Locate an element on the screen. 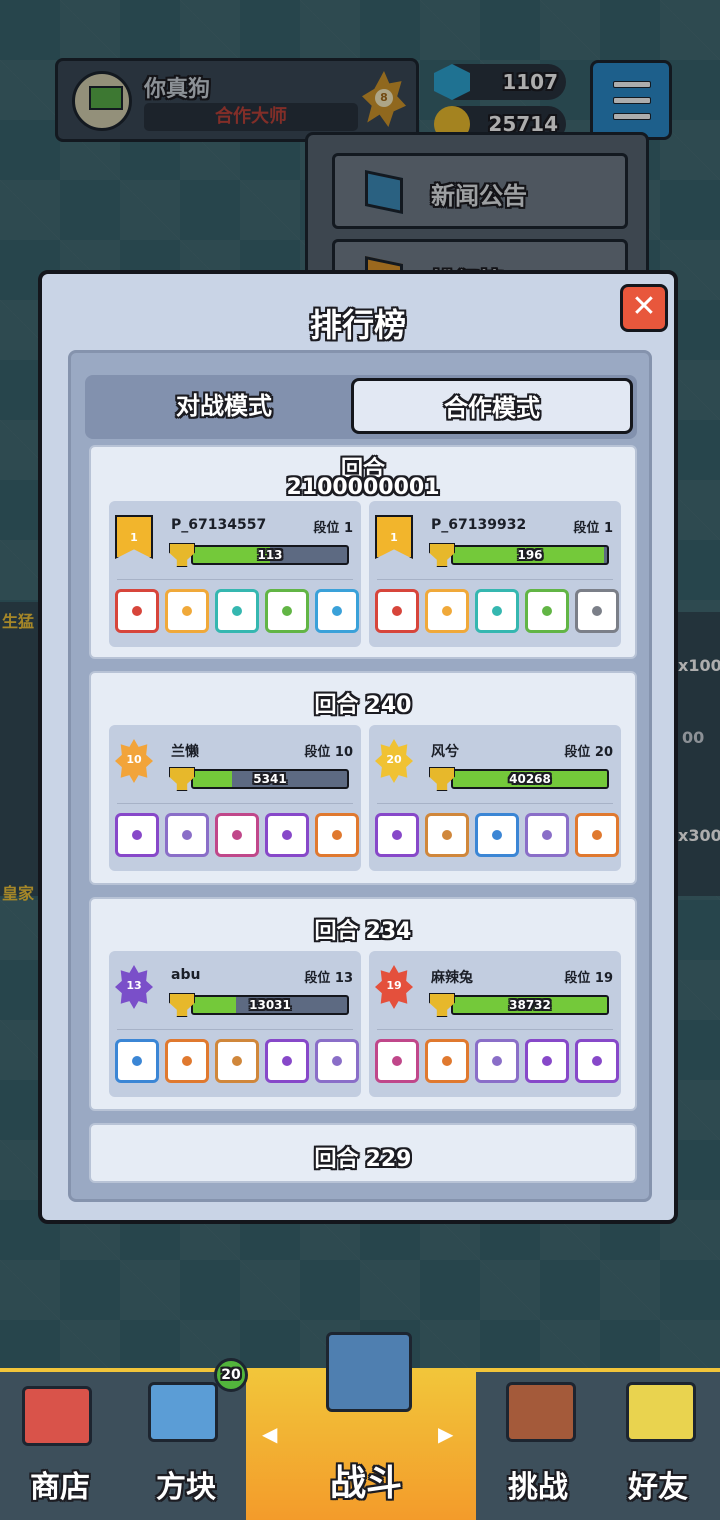  dice-box-icon is located at coordinates (183, 1412).